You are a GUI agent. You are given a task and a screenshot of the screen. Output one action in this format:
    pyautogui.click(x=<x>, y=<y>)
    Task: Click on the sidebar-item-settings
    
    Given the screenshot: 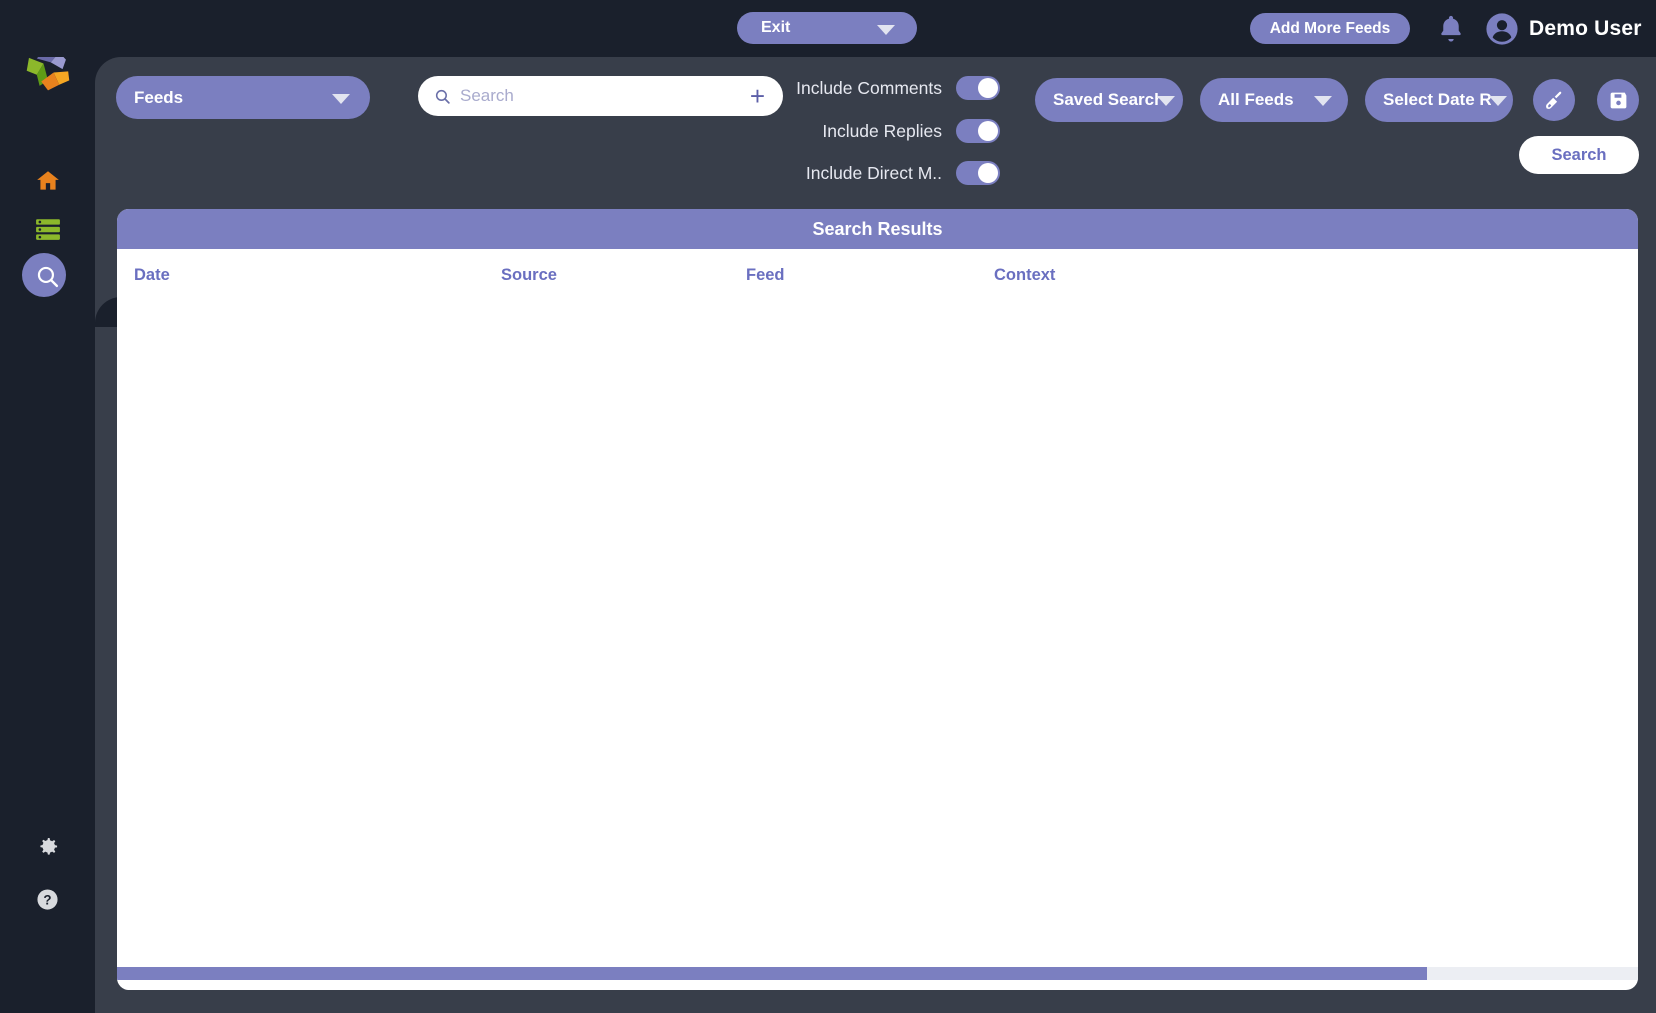 What is the action you would take?
    pyautogui.click(x=47, y=846)
    